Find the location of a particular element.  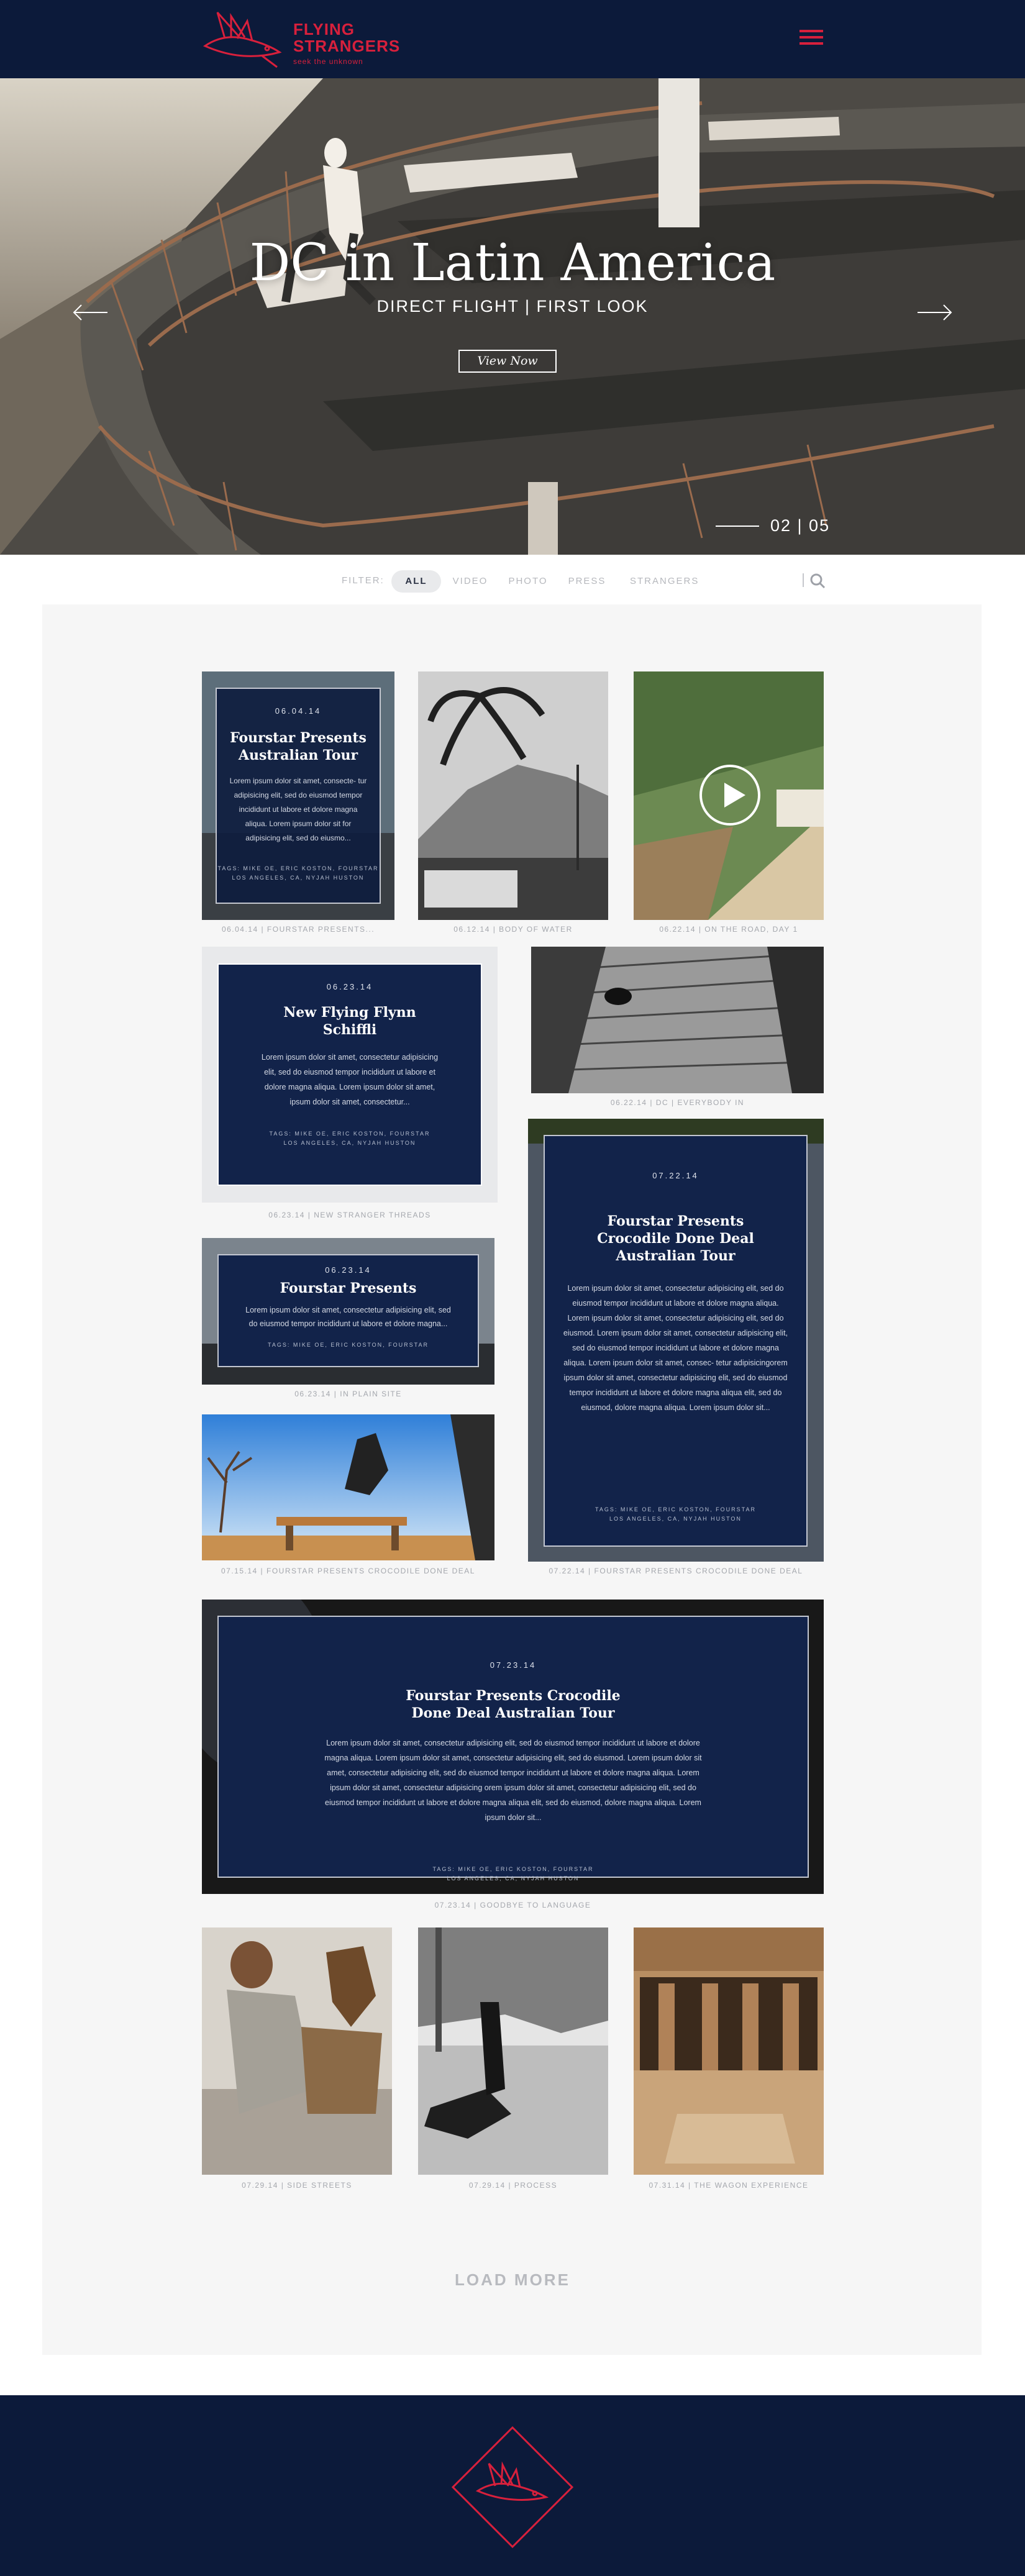

card-side-streets is located at coordinates (297, 2051).